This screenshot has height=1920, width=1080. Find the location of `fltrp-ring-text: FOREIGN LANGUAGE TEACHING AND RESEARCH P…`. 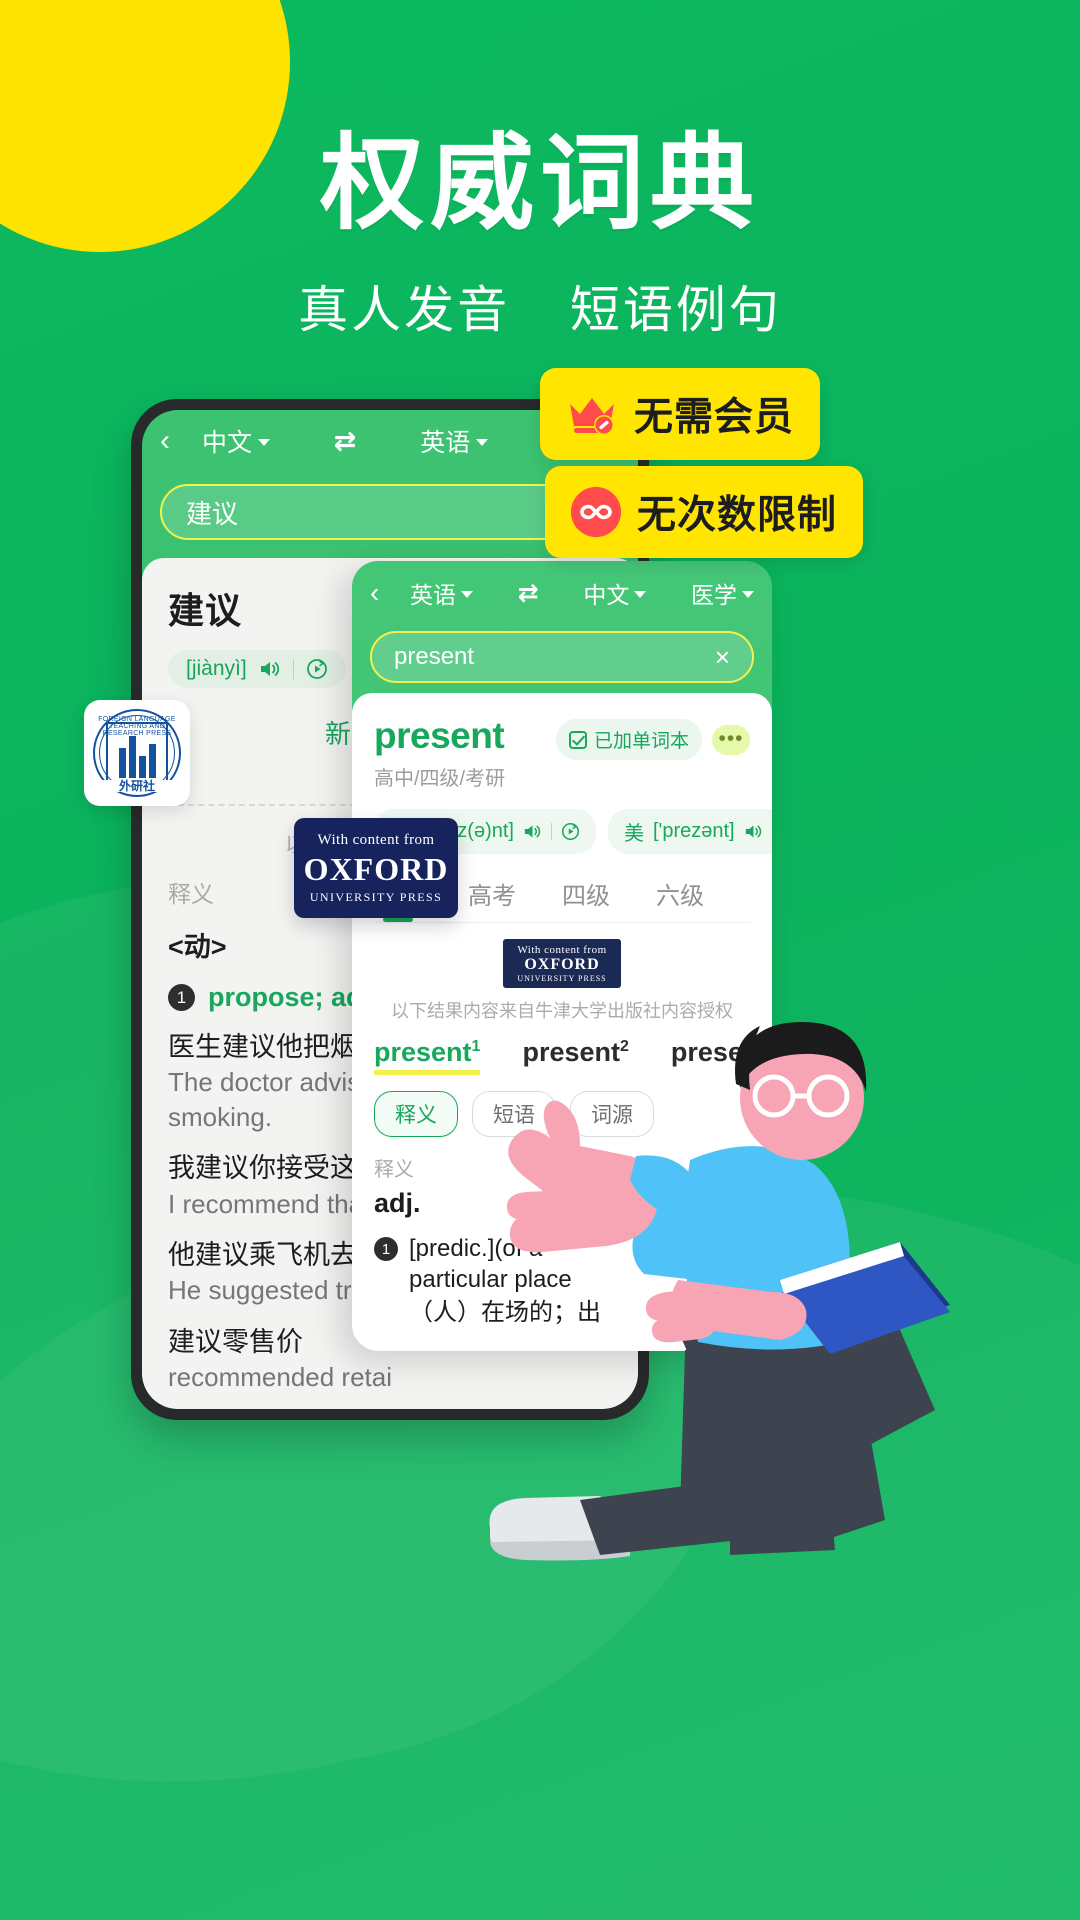

fltrp-ring-text: FOREIGN LANGUAGE TEACHING AND RESEARCH P… is located at coordinates (137, 726).